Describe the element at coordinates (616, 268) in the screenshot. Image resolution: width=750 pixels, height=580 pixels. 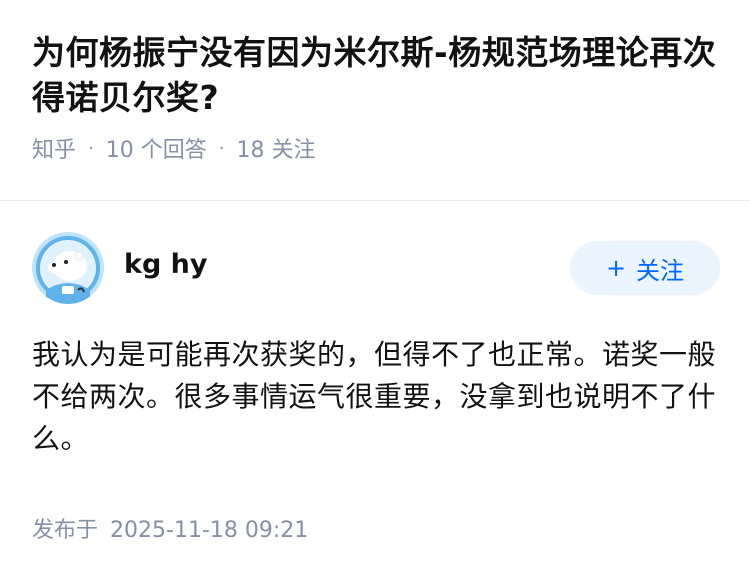
I see `plus-icon: +` at that location.